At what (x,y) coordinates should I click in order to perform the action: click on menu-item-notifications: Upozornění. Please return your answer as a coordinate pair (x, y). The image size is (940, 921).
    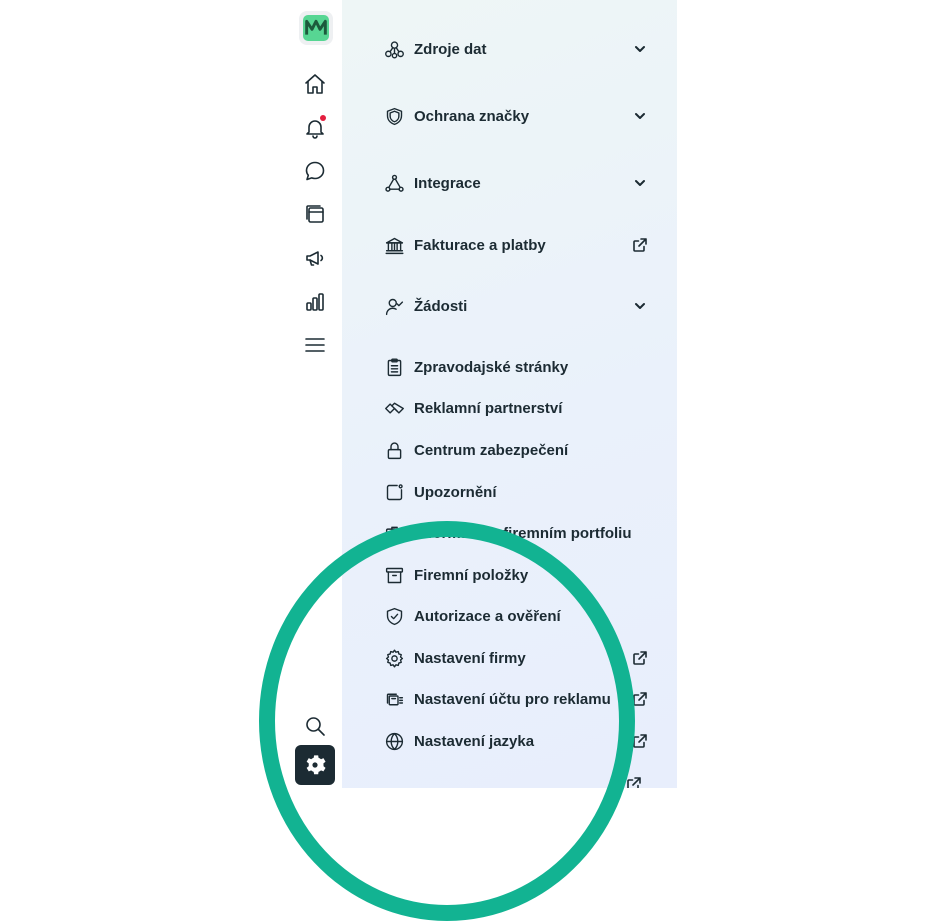
    Looking at the image, I should click on (516, 492).